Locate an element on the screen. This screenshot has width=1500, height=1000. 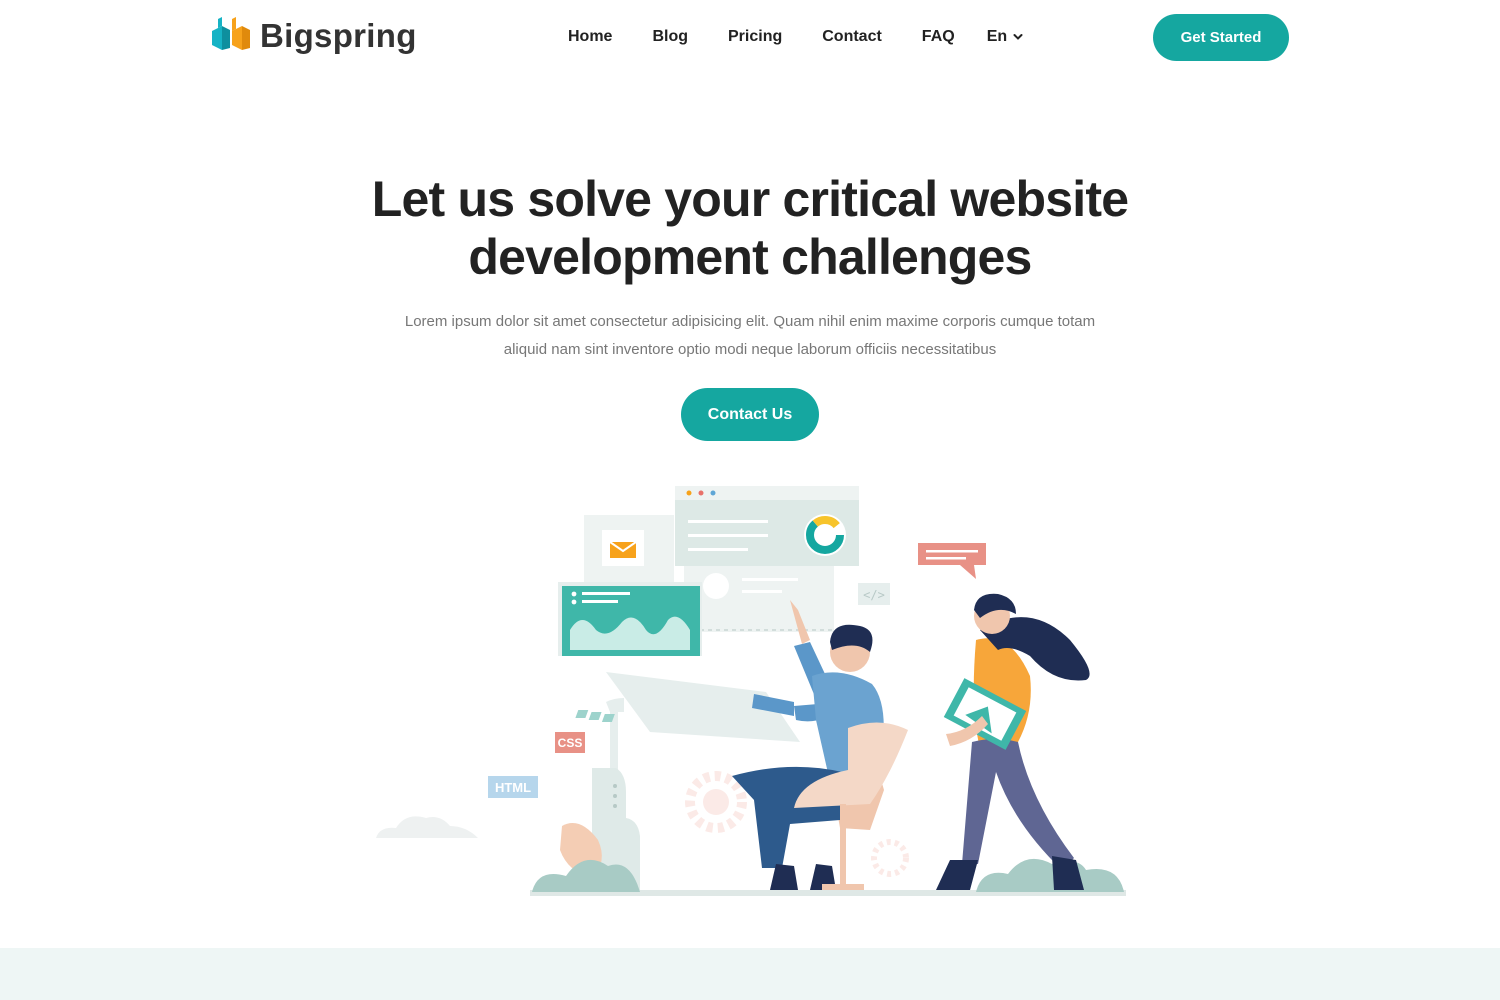
css-tag: CSS is located at coordinates (570, 742).